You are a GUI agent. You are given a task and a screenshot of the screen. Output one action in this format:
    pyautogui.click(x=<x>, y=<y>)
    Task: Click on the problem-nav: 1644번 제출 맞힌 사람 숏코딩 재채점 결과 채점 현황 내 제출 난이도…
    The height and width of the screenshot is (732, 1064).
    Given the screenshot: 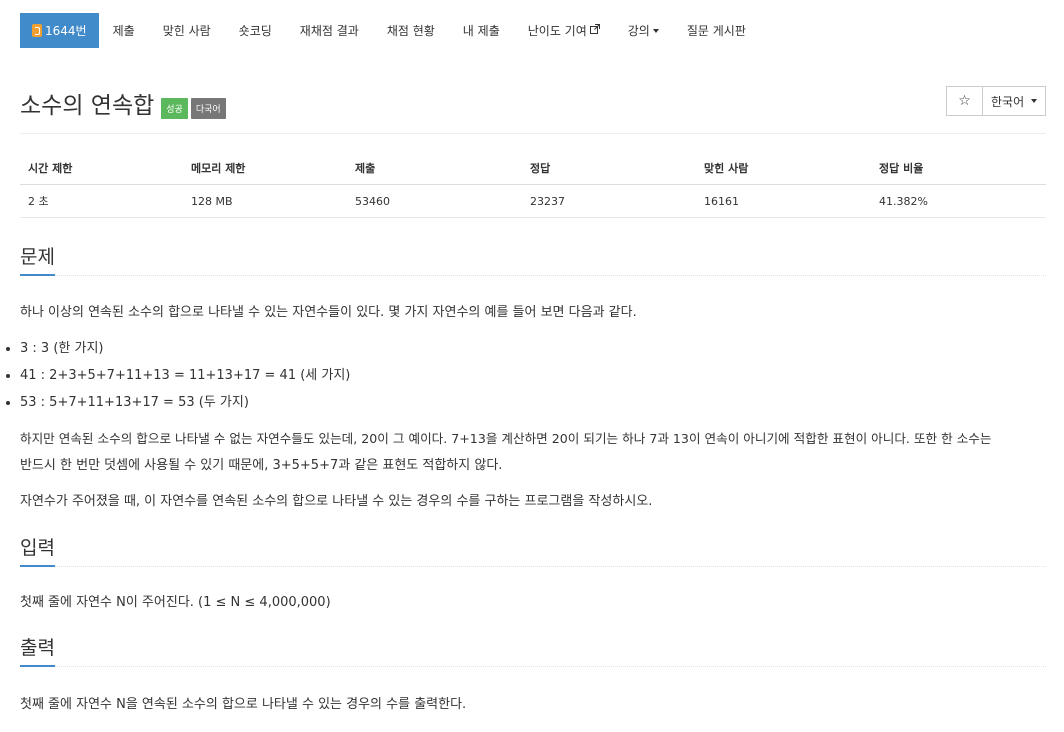 What is the action you would take?
    pyautogui.click(x=390, y=30)
    